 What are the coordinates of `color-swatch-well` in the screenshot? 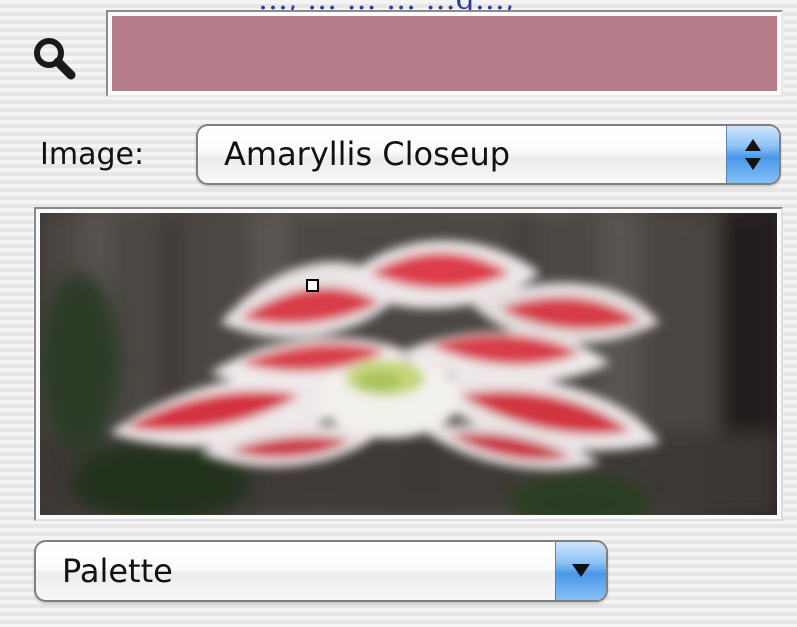 It's located at (444, 53).